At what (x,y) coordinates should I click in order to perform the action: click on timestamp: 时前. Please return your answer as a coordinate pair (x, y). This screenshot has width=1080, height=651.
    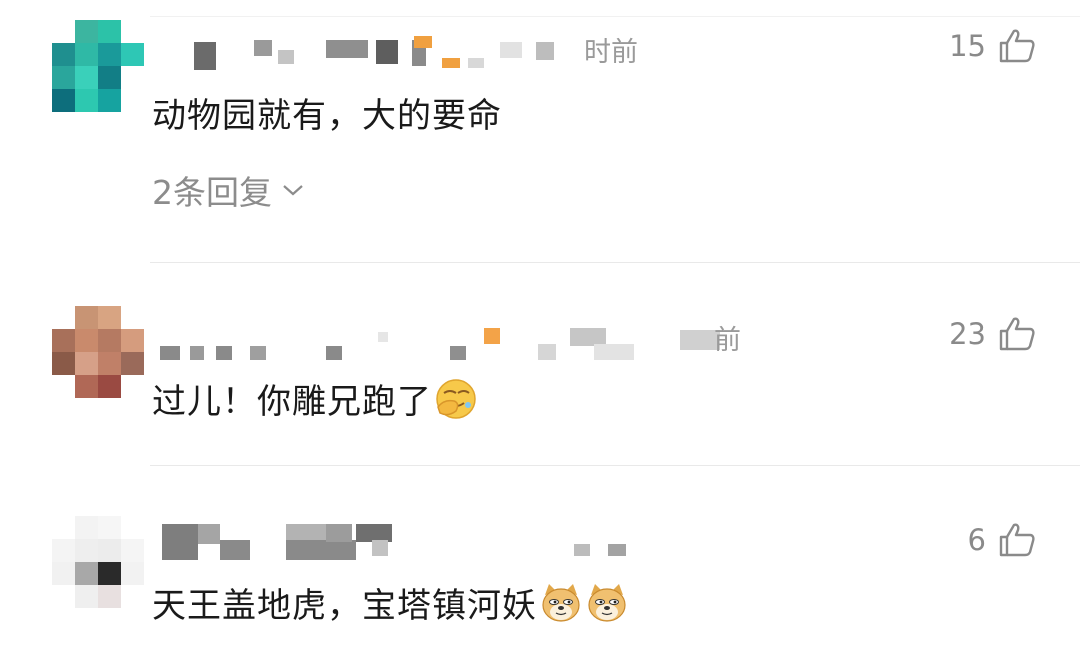
    Looking at the image, I should click on (611, 52).